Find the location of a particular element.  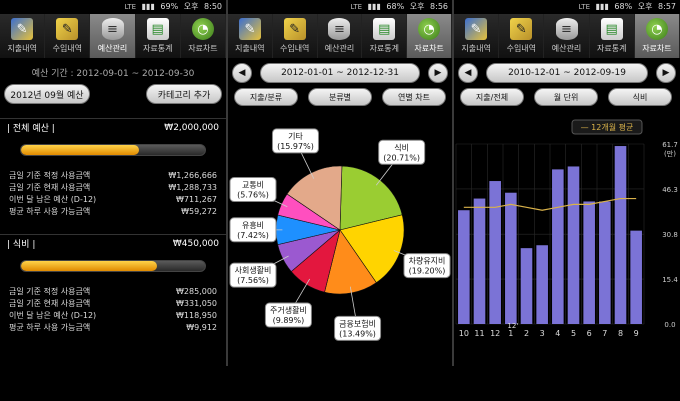

filter-expense-all: 지출/전체 is located at coordinates (492, 97).